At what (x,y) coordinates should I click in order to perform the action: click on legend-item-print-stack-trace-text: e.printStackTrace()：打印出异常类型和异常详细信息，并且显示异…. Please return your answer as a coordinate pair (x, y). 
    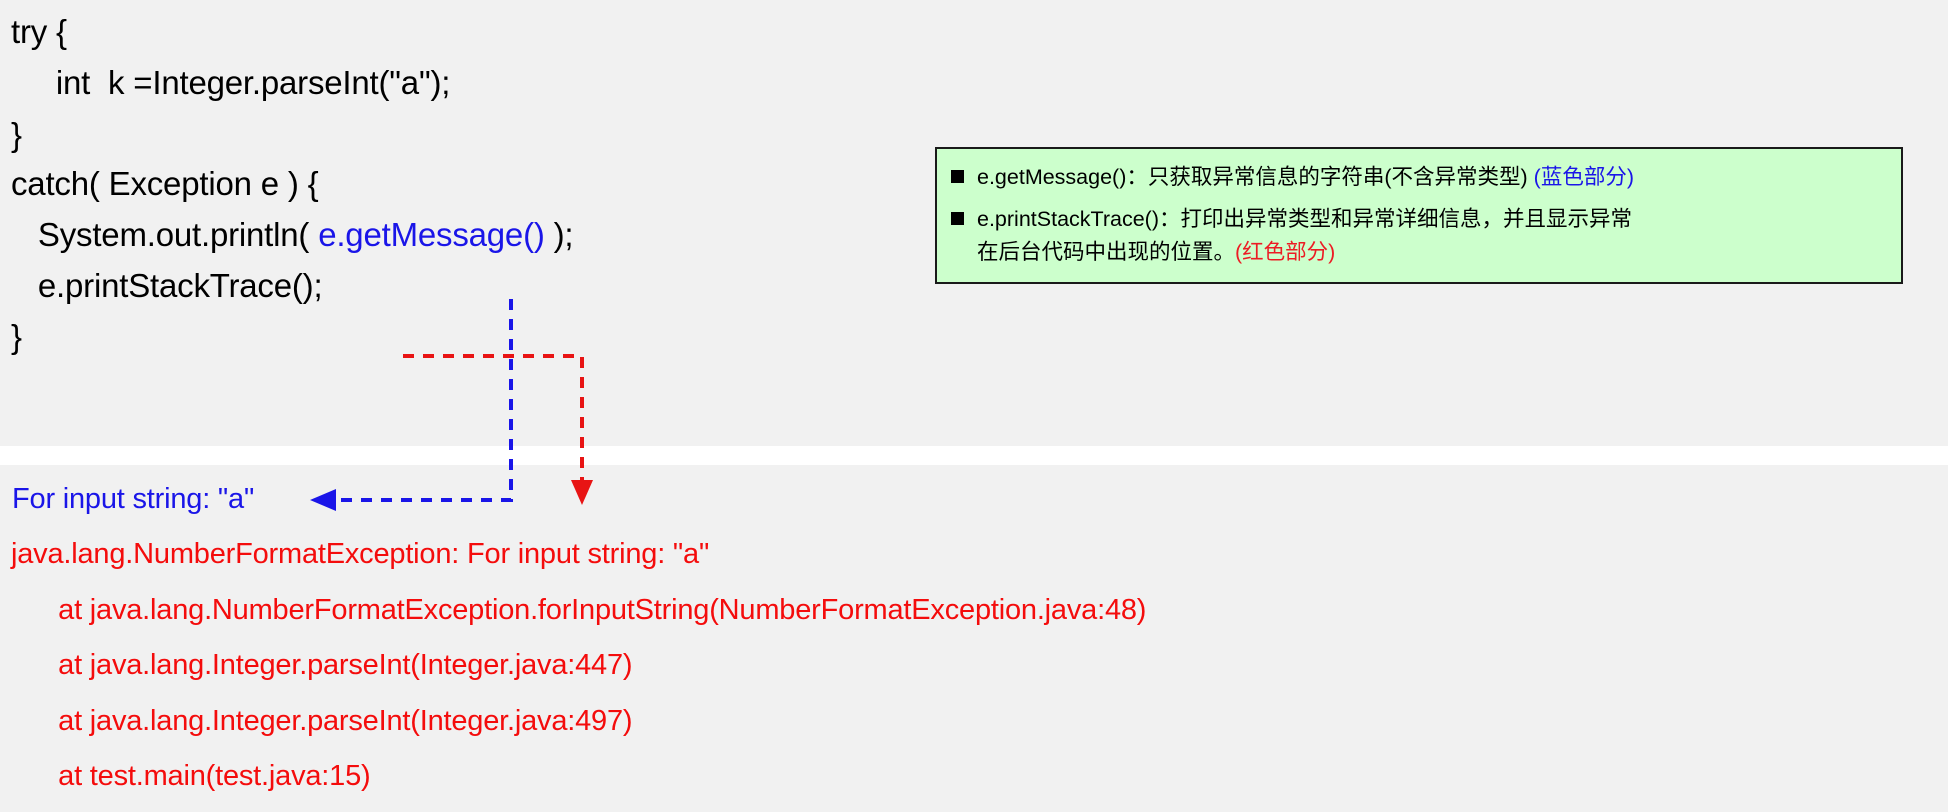
    Looking at the image, I should click on (1304, 236).